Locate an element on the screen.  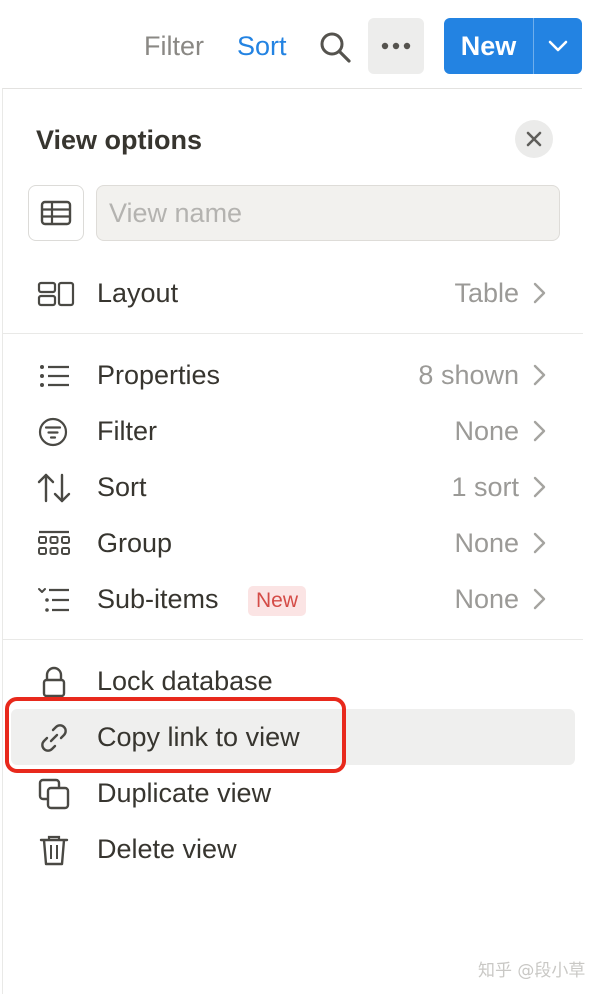
chevron-down-icon is located at coordinates (558, 46).